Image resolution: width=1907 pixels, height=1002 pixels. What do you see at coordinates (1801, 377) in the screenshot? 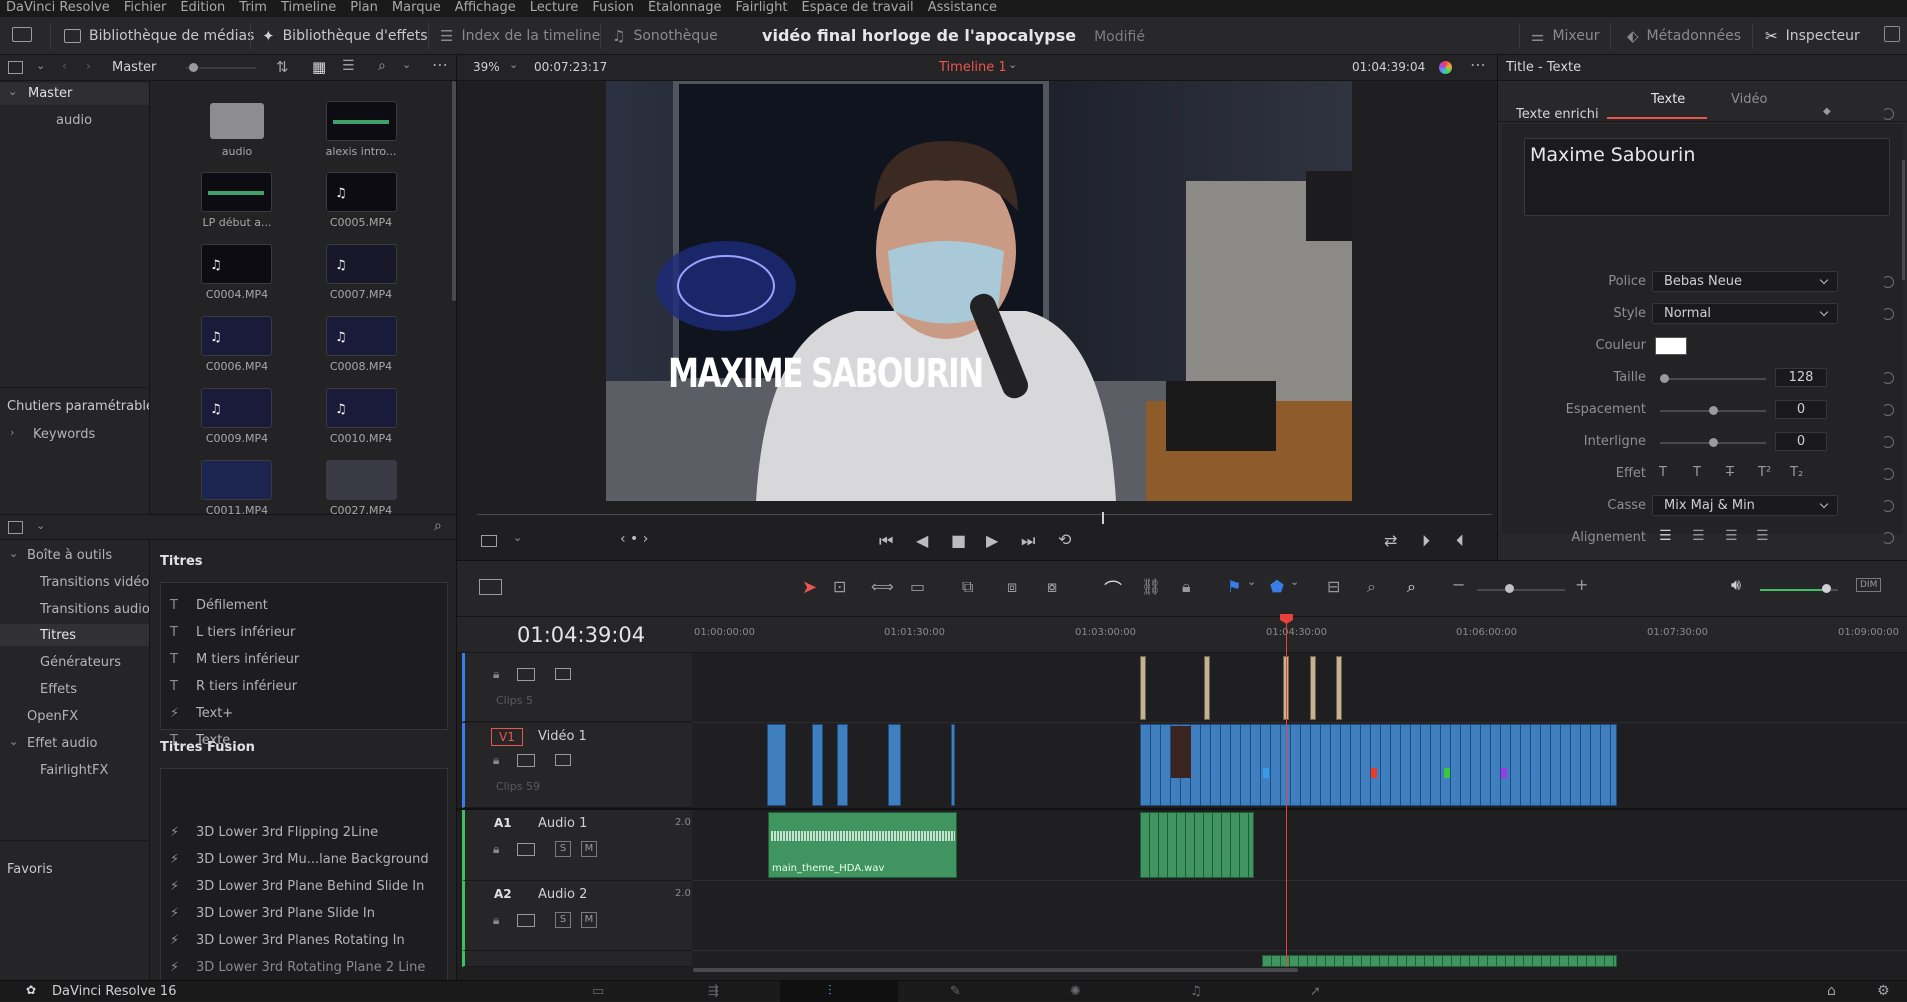
I see `size-input: 128` at bounding box center [1801, 377].